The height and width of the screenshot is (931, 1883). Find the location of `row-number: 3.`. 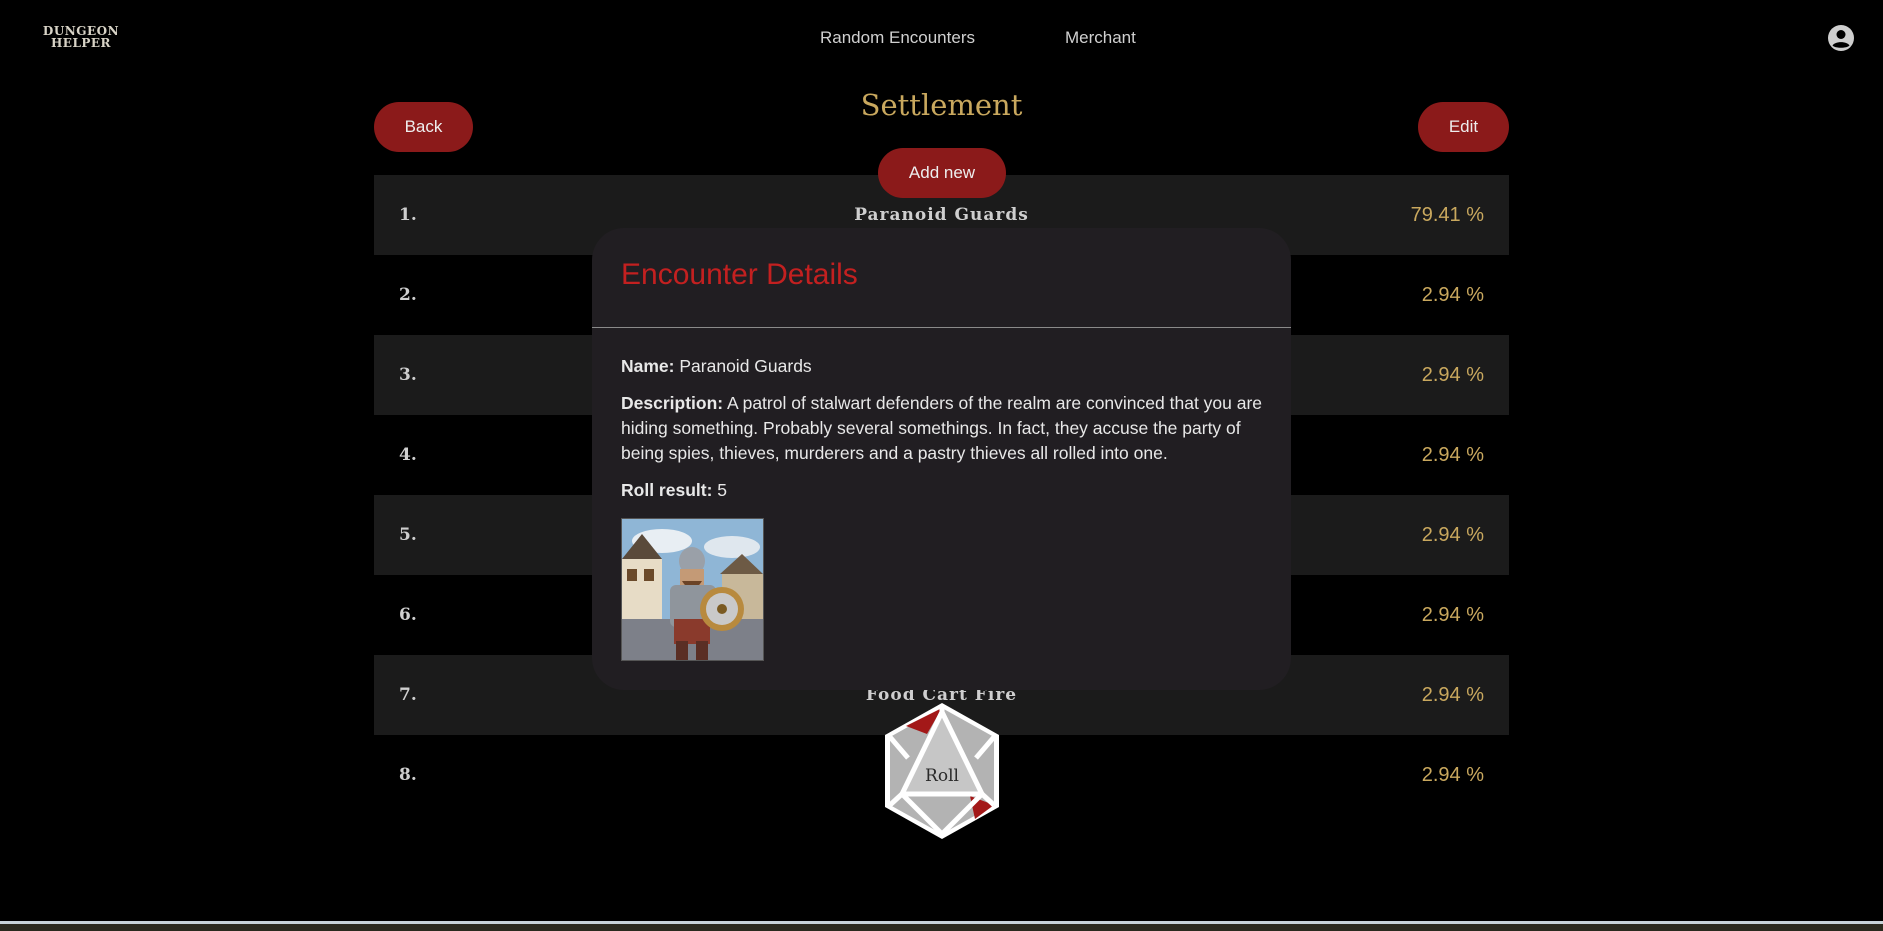

row-number: 3. is located at coordinates (408, 375).